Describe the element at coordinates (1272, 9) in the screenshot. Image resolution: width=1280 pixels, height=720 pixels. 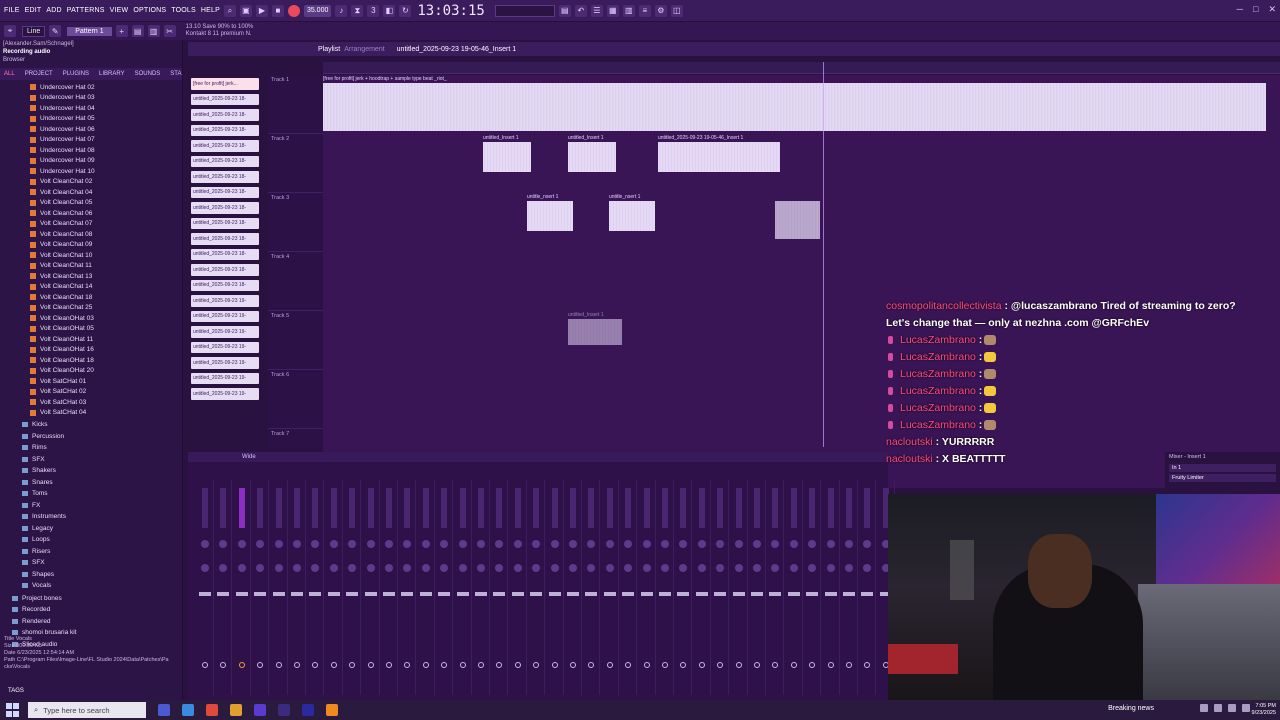
I see `close-icon: ✕` at that location.